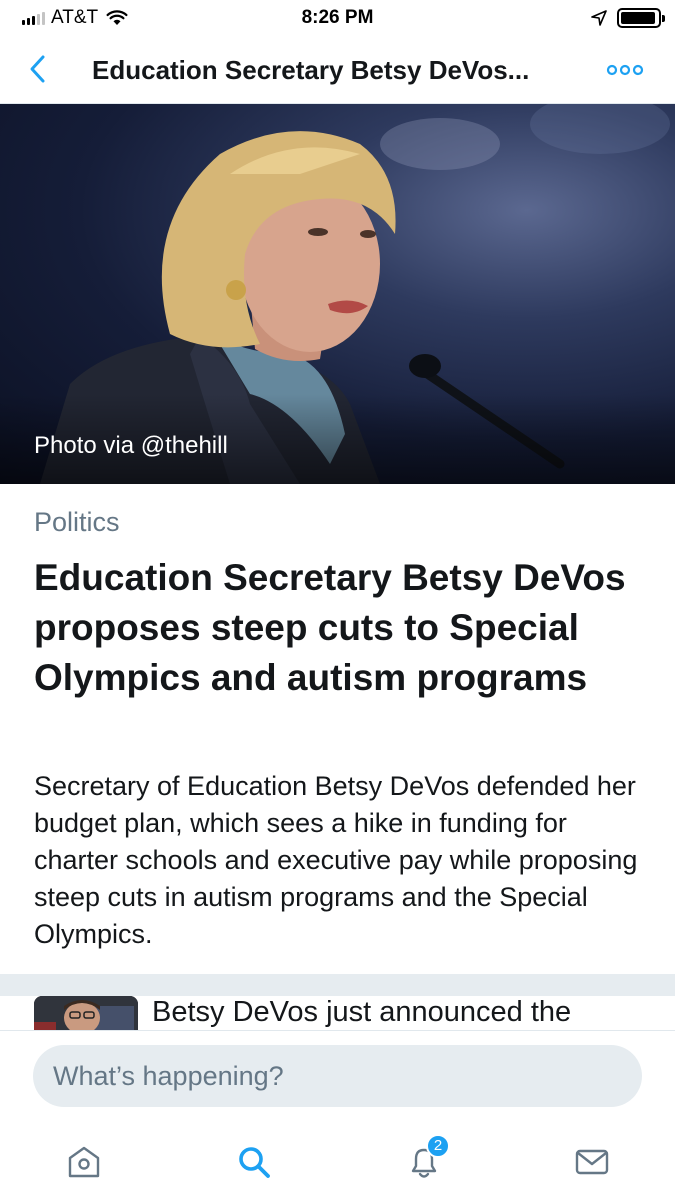  Describe the element at coordinates (438, 1146) in the screenshot. I see `notification-badge: 2` at that location.